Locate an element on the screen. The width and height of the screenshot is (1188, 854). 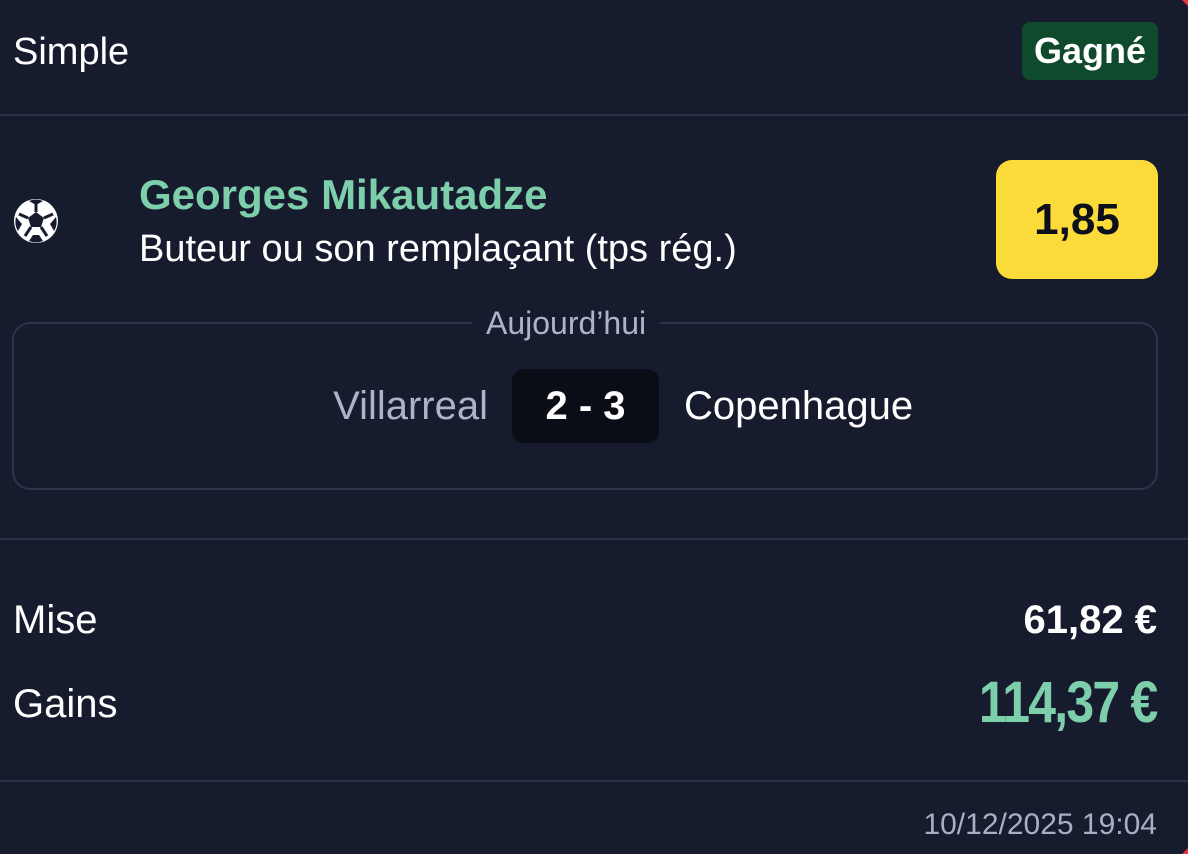
bet-type-label: Simple is located at coordinates (71, 52).